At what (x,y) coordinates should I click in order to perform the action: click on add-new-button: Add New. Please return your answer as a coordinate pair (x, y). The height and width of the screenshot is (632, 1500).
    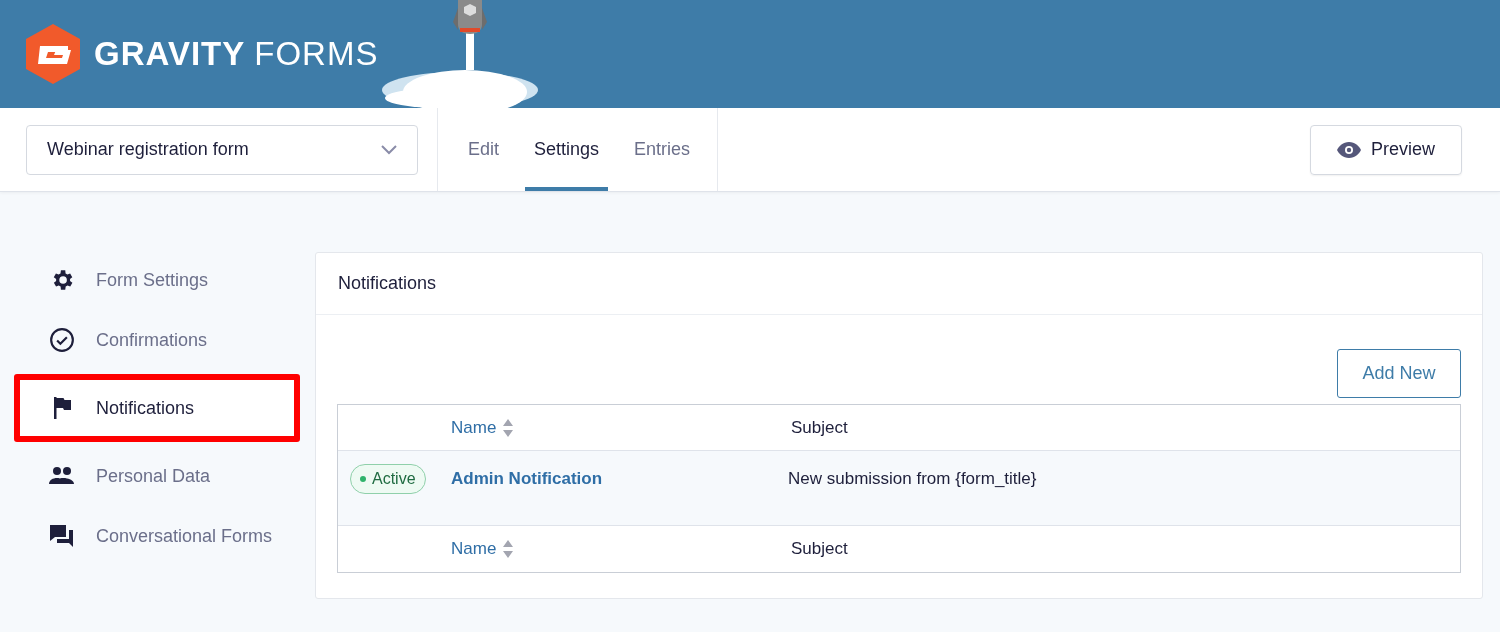
    Looking at the image, I should click on (1399, 373).